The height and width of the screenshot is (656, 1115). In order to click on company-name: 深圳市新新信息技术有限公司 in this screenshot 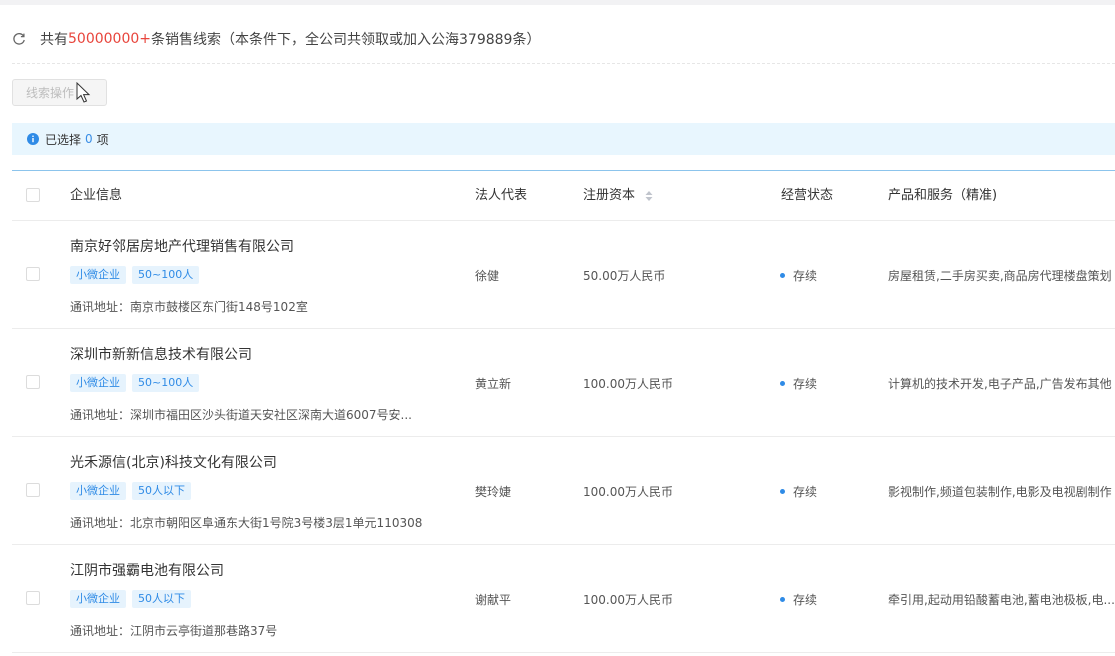, I will do `click(161, 354)`.